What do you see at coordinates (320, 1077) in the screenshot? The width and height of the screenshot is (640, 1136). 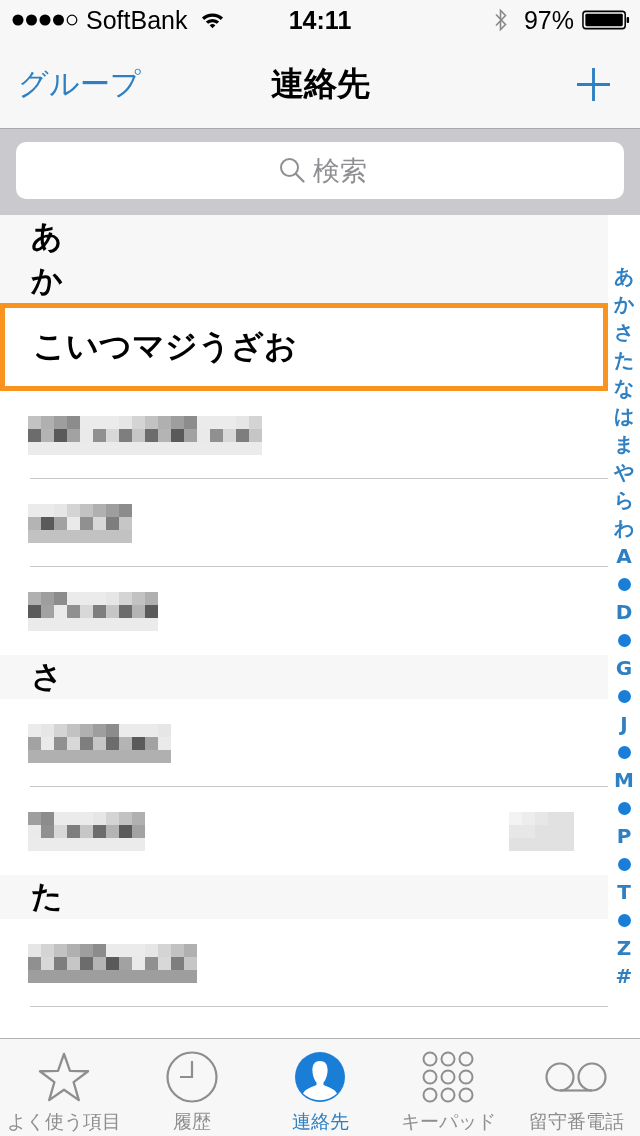 I see `person-icon` at bounding box center [320, 1077].